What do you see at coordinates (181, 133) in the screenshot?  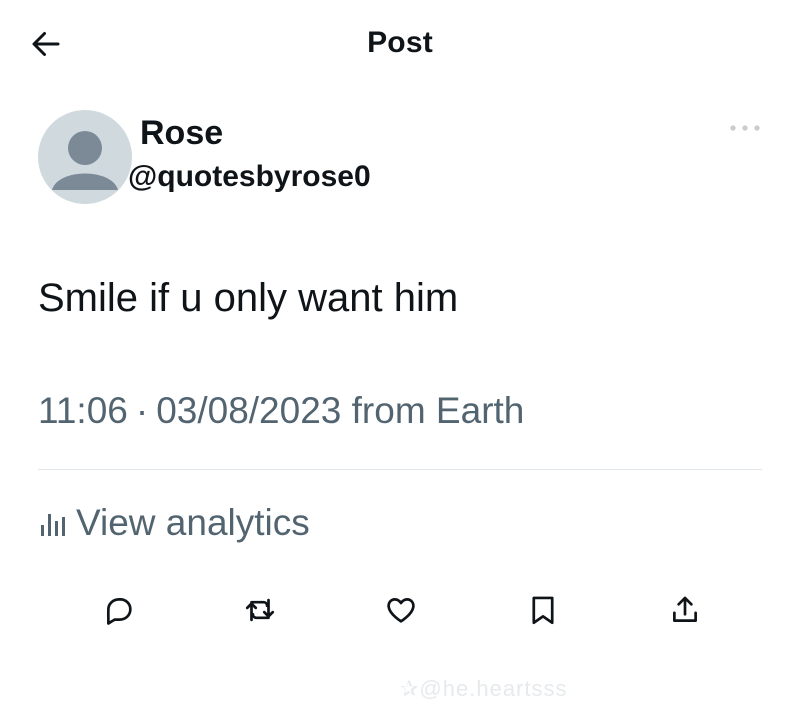 I see `author-name: Rose` at bounding box center [181, 133].